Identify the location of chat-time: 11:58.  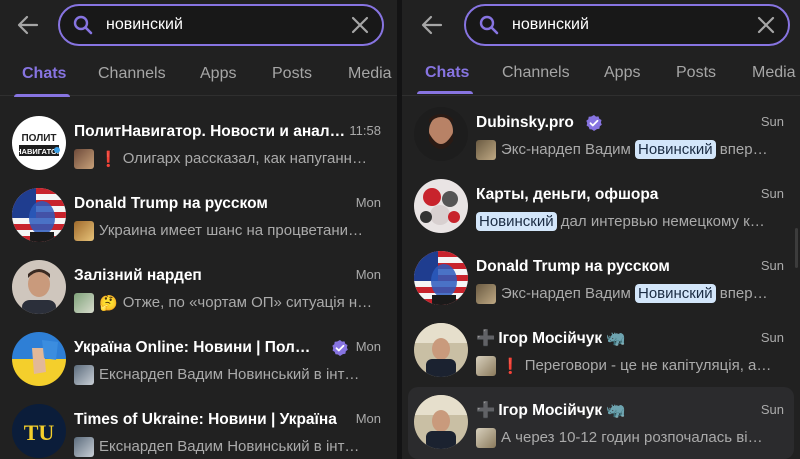
(365, 130).